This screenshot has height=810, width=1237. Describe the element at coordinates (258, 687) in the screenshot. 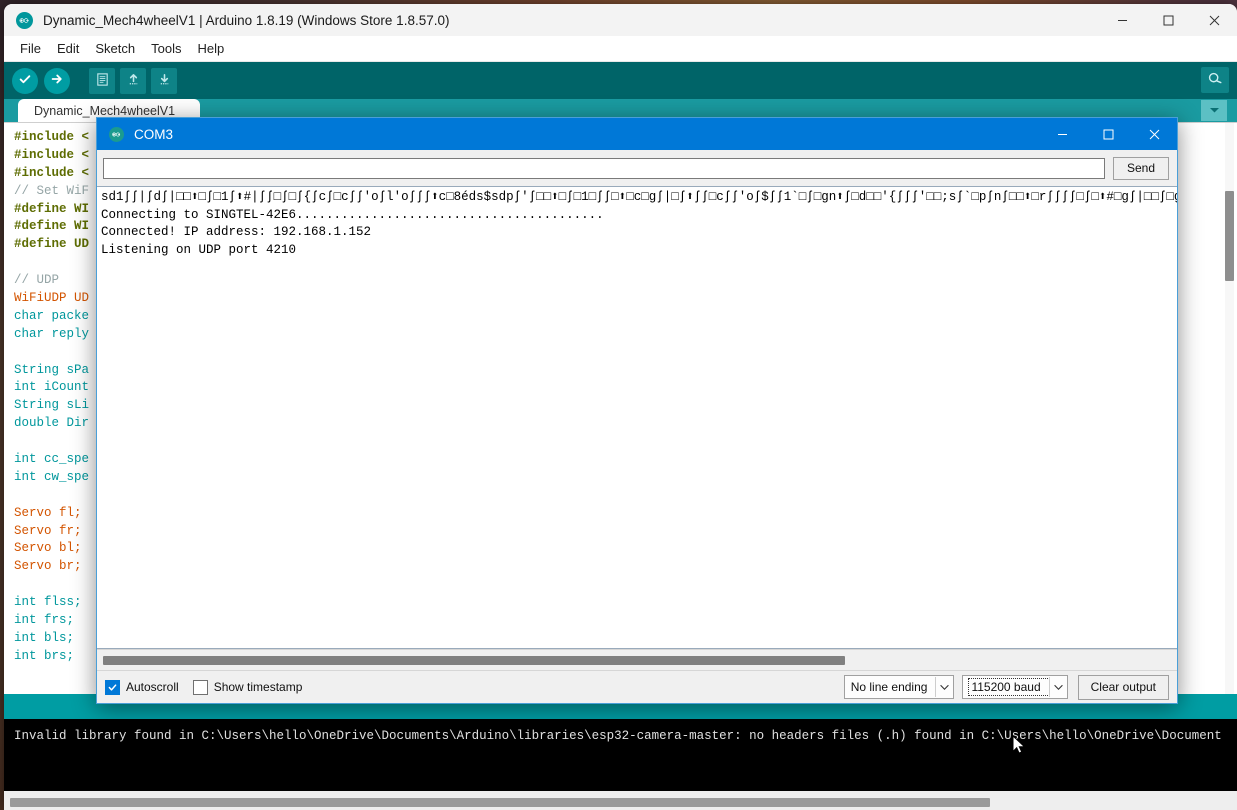

I see `show-timestamp-label: Show timestamp` at that location.